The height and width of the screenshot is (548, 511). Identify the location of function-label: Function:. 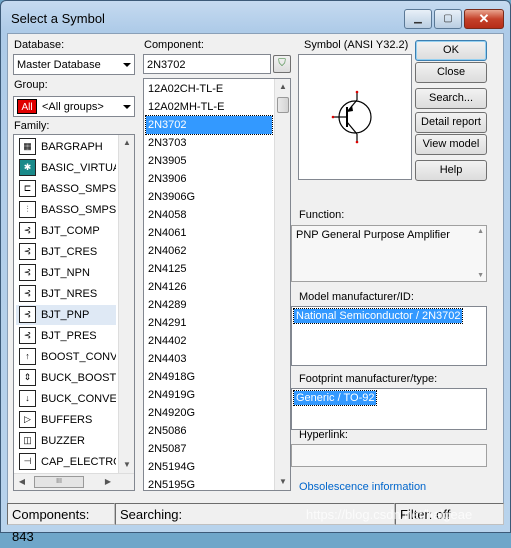
(322, 215).